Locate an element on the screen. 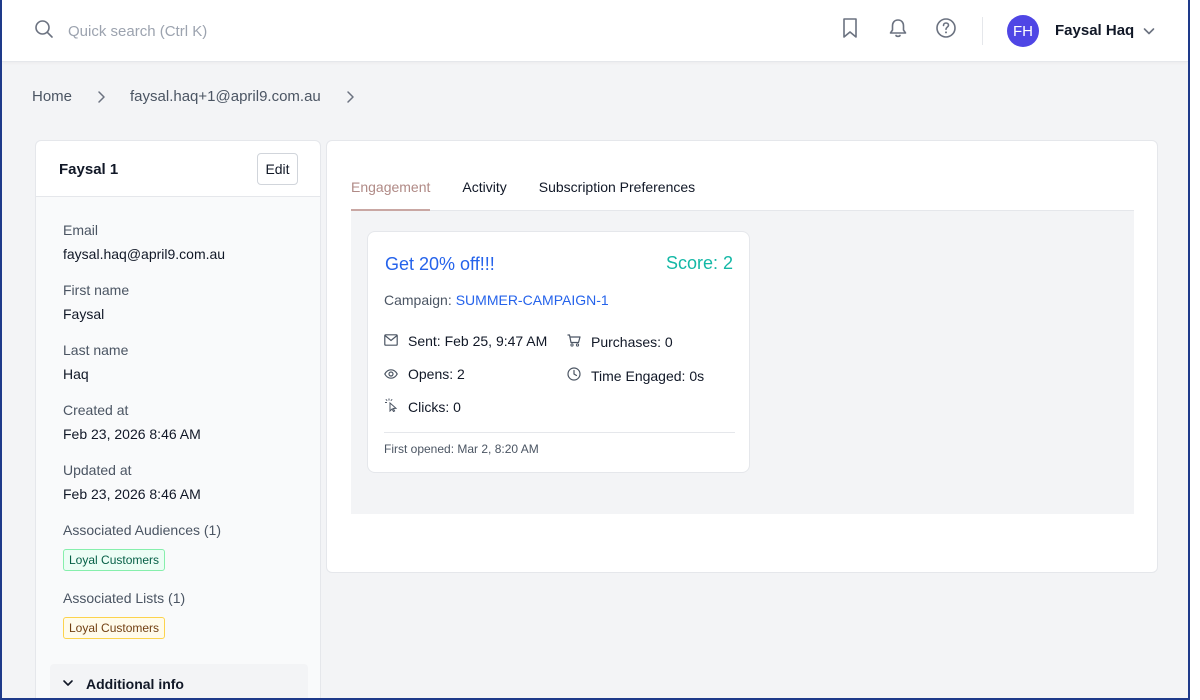 The width and height of the screenshot is (1200, 700). created-at-field: Created at Feb 23, 2026 8:46 AM is located at coordinates (191, 422).